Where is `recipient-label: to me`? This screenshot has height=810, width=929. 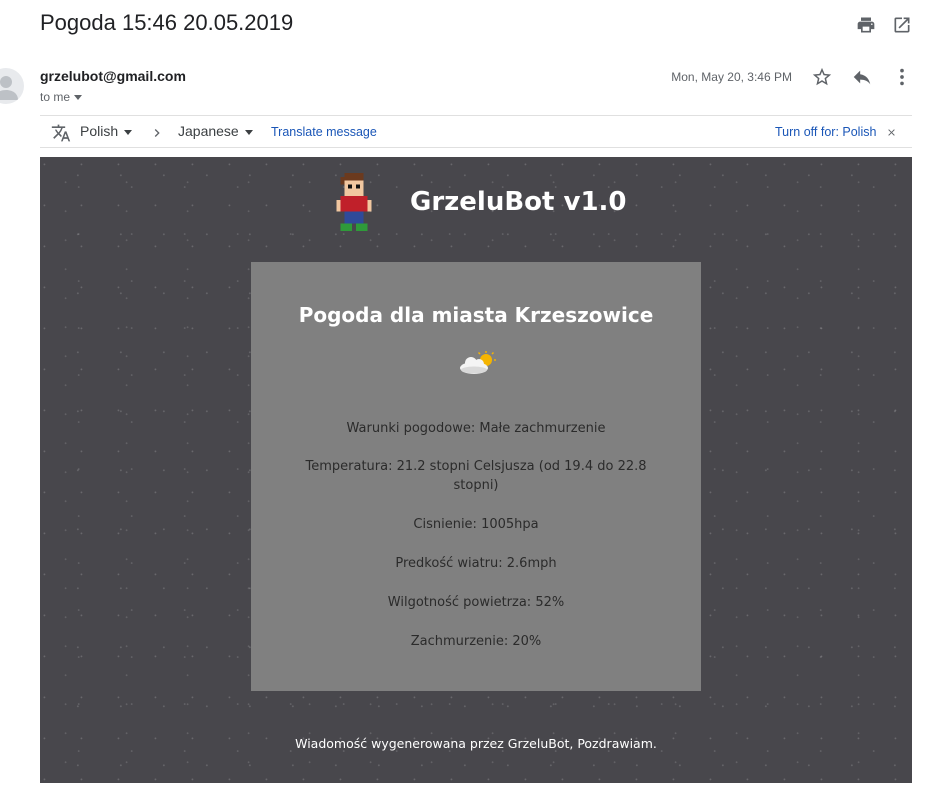 recipient-label: to me is located at coordinates (55, 97).